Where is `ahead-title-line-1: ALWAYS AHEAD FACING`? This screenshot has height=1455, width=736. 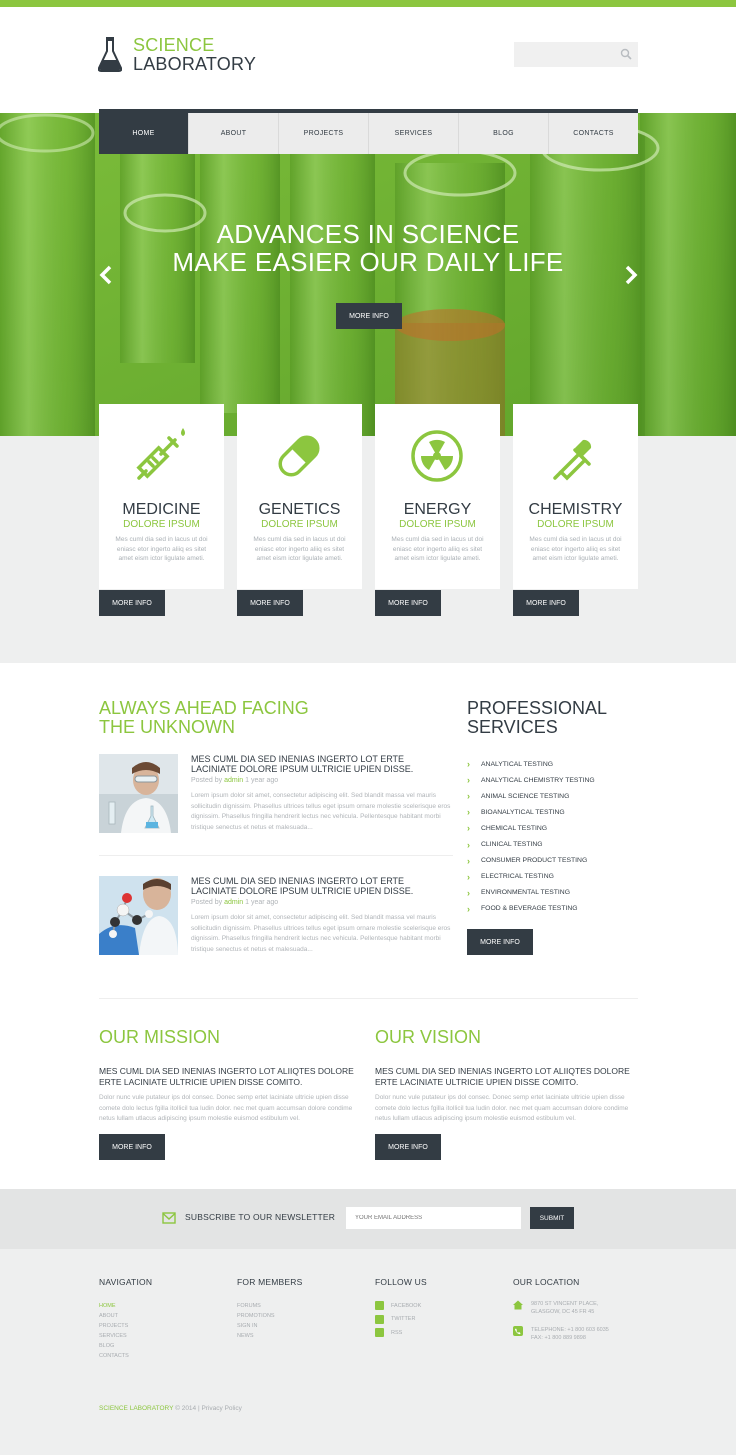 ahead-title-line-1: ALWAYS AHEAD FACING is located at coordinates (204, 708).